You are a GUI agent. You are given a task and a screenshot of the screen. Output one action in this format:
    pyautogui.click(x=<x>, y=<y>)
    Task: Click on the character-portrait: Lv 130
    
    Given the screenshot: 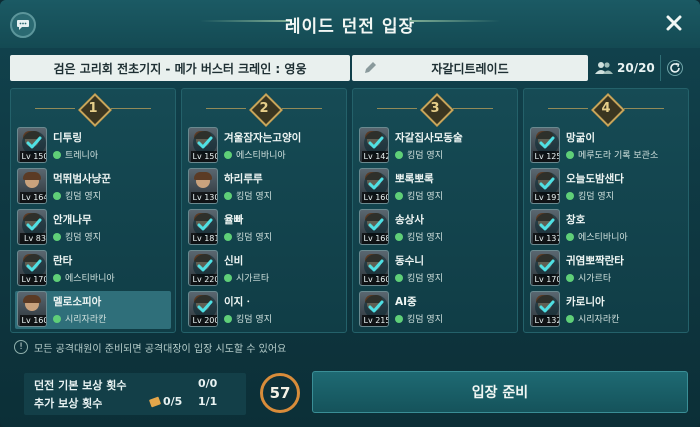 What is the action you would take?
    pyautogui.click(x=203, y=186)
    